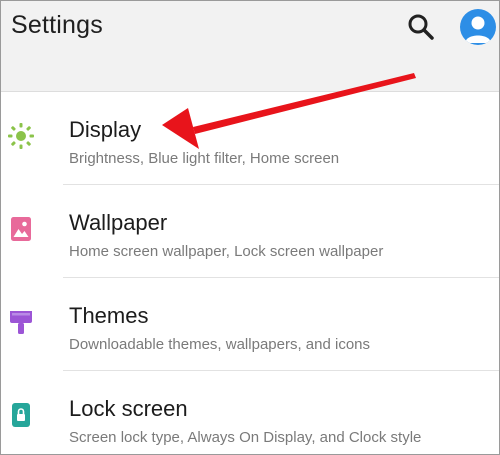 This screenshot has height=455, width=500. Describe the element at coordinates (21, 322) in the screenshot. I see `themes-brush-icon` at that location.